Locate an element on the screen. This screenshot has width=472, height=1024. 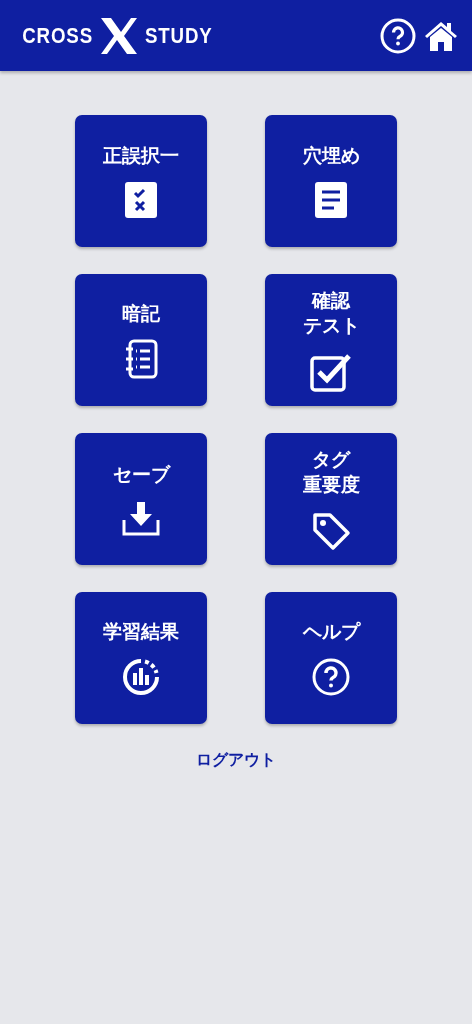
menu-tile: 正誤択一 is located at coordinates (141, 181).